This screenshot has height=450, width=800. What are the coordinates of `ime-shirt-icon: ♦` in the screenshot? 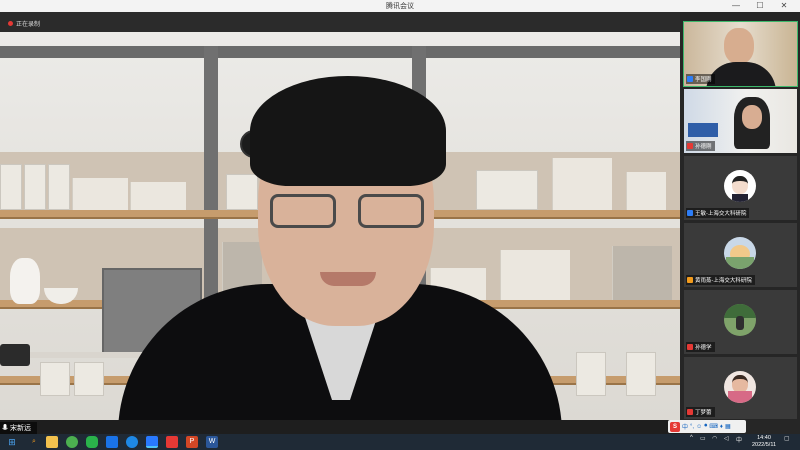 It's located at (721, 427).